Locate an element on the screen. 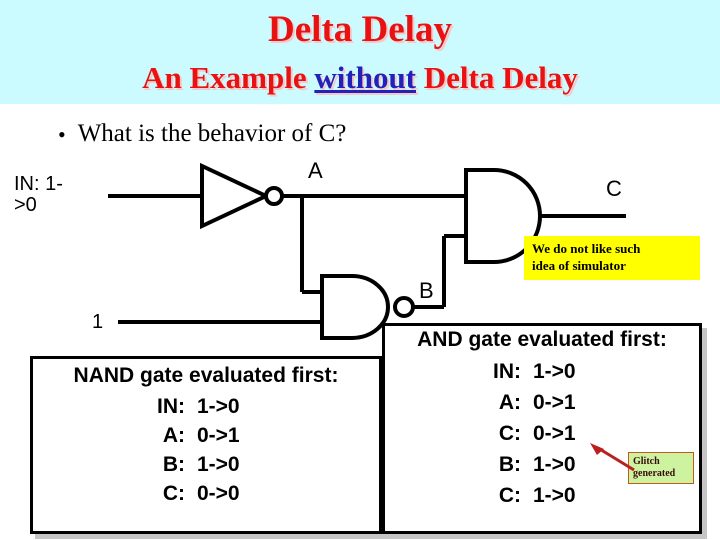  inverter-triangle is located at coordinates (235, 196).